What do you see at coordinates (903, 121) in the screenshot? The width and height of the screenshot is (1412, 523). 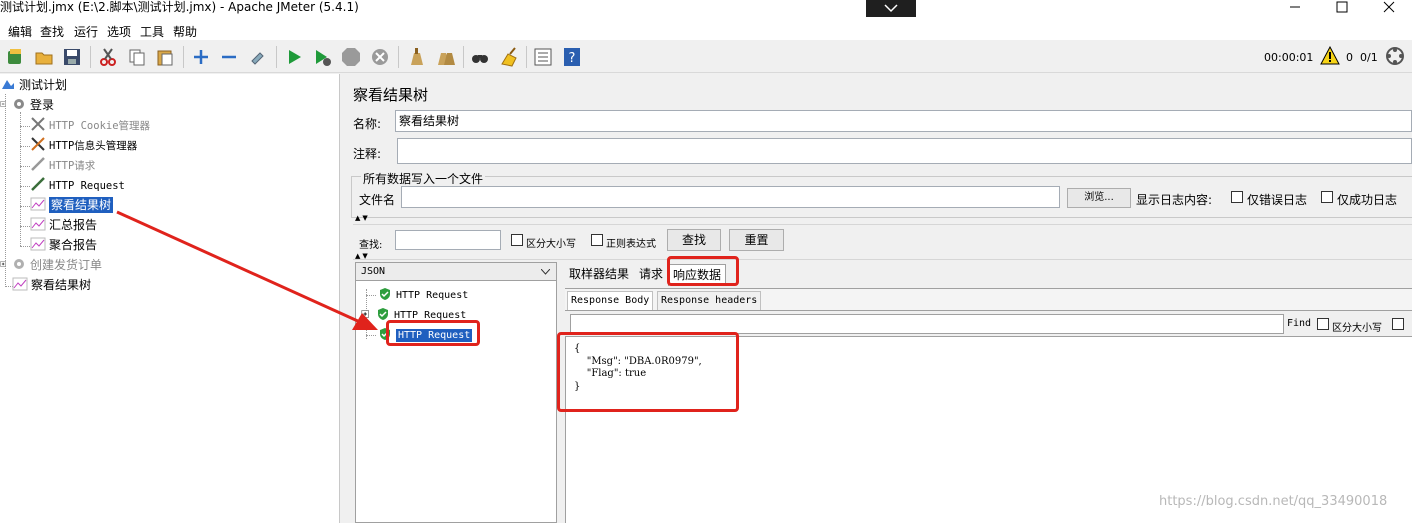 I see `name-field: 察看结果树` at bounding box center [903, 121].